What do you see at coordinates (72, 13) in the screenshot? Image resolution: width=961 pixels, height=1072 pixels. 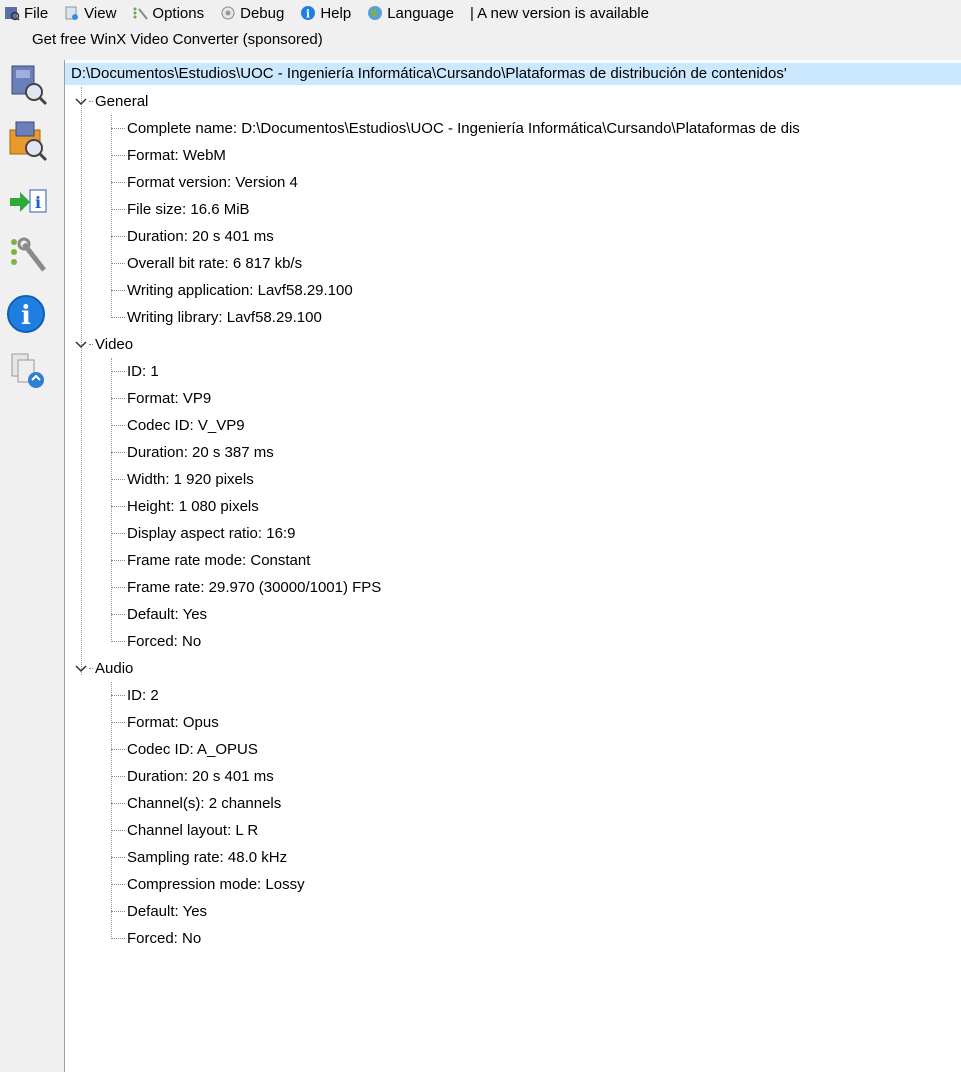 I see `view-icon` at bounding box center [72, 13].